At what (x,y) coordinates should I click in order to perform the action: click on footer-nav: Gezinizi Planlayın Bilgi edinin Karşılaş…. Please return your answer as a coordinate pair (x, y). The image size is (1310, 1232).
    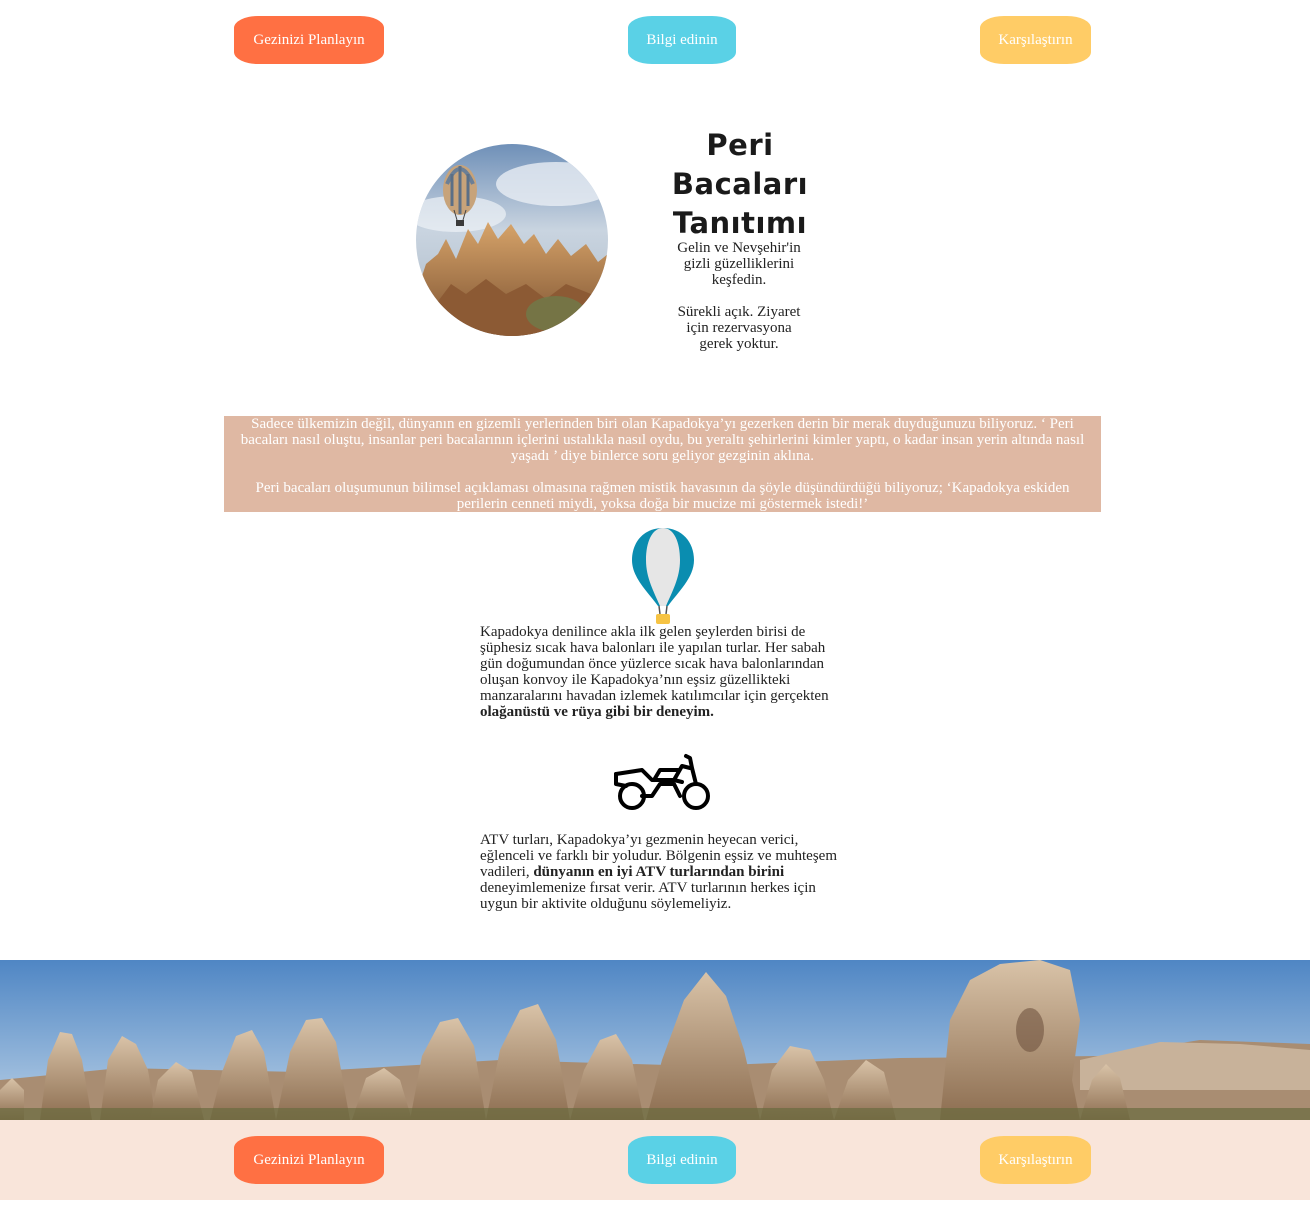
    Looking at the image, I should click on (655, 1160).